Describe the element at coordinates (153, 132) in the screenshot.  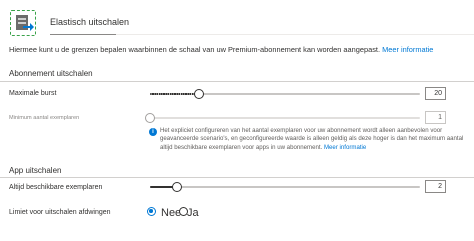
I see `info-icon: i` at that location.